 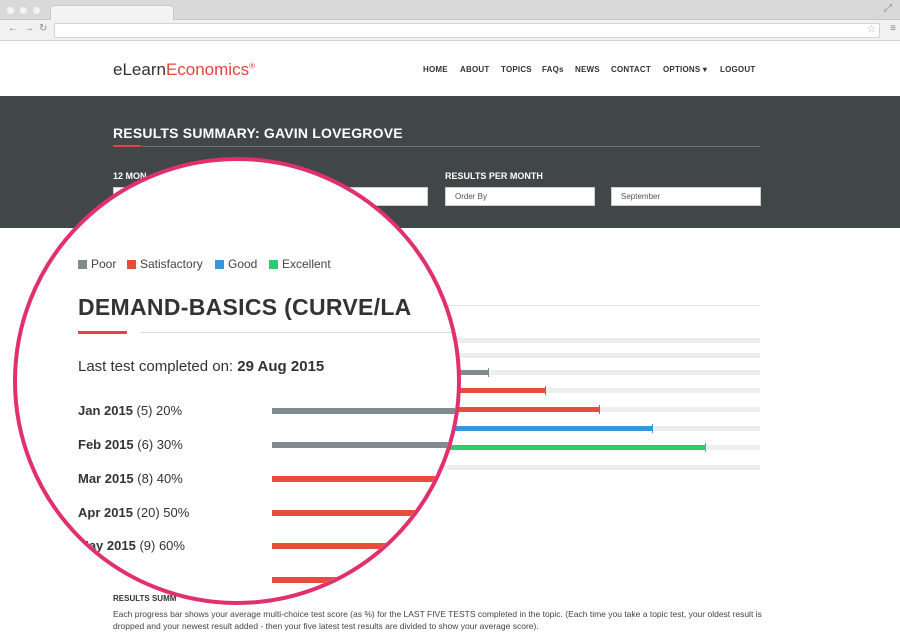 I want to click on month-row-label: Jan 2015 (5) 20%, so click(x=130, y=410).